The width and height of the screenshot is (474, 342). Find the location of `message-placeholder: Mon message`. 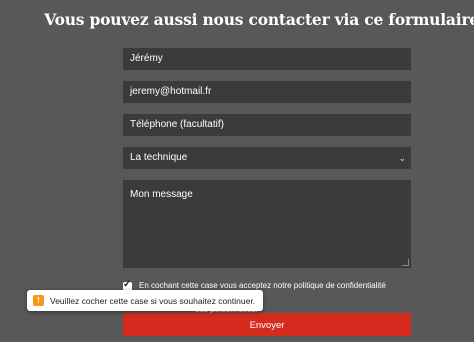

message-placeholder: Mon message is located at coordinates (161, 194).